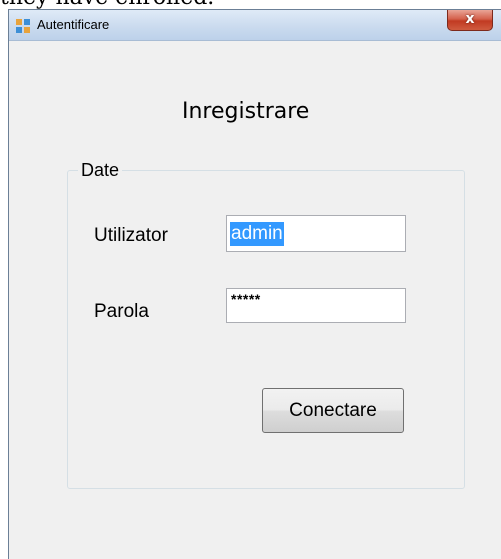  Describe the element at coordinates (23, 26) in the screenshot. I see `windows-form-icon` at that location.